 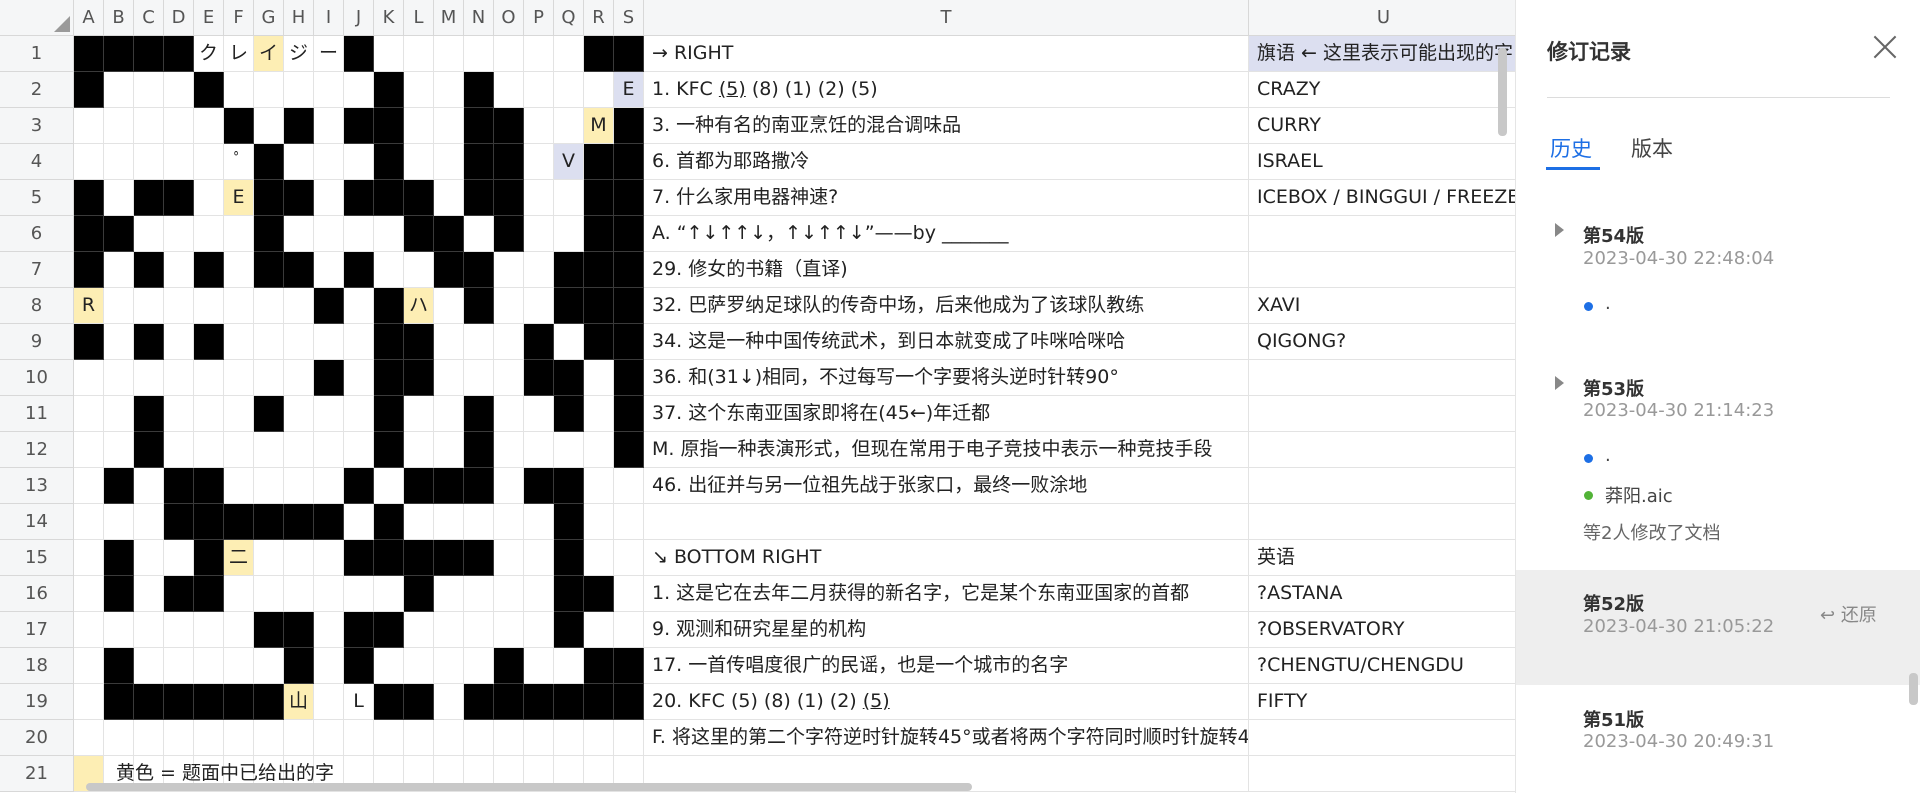 What do you see at coordinates (946, 18) in the screenshot?
I see `column-header: T` at bounding box center [946, 18].